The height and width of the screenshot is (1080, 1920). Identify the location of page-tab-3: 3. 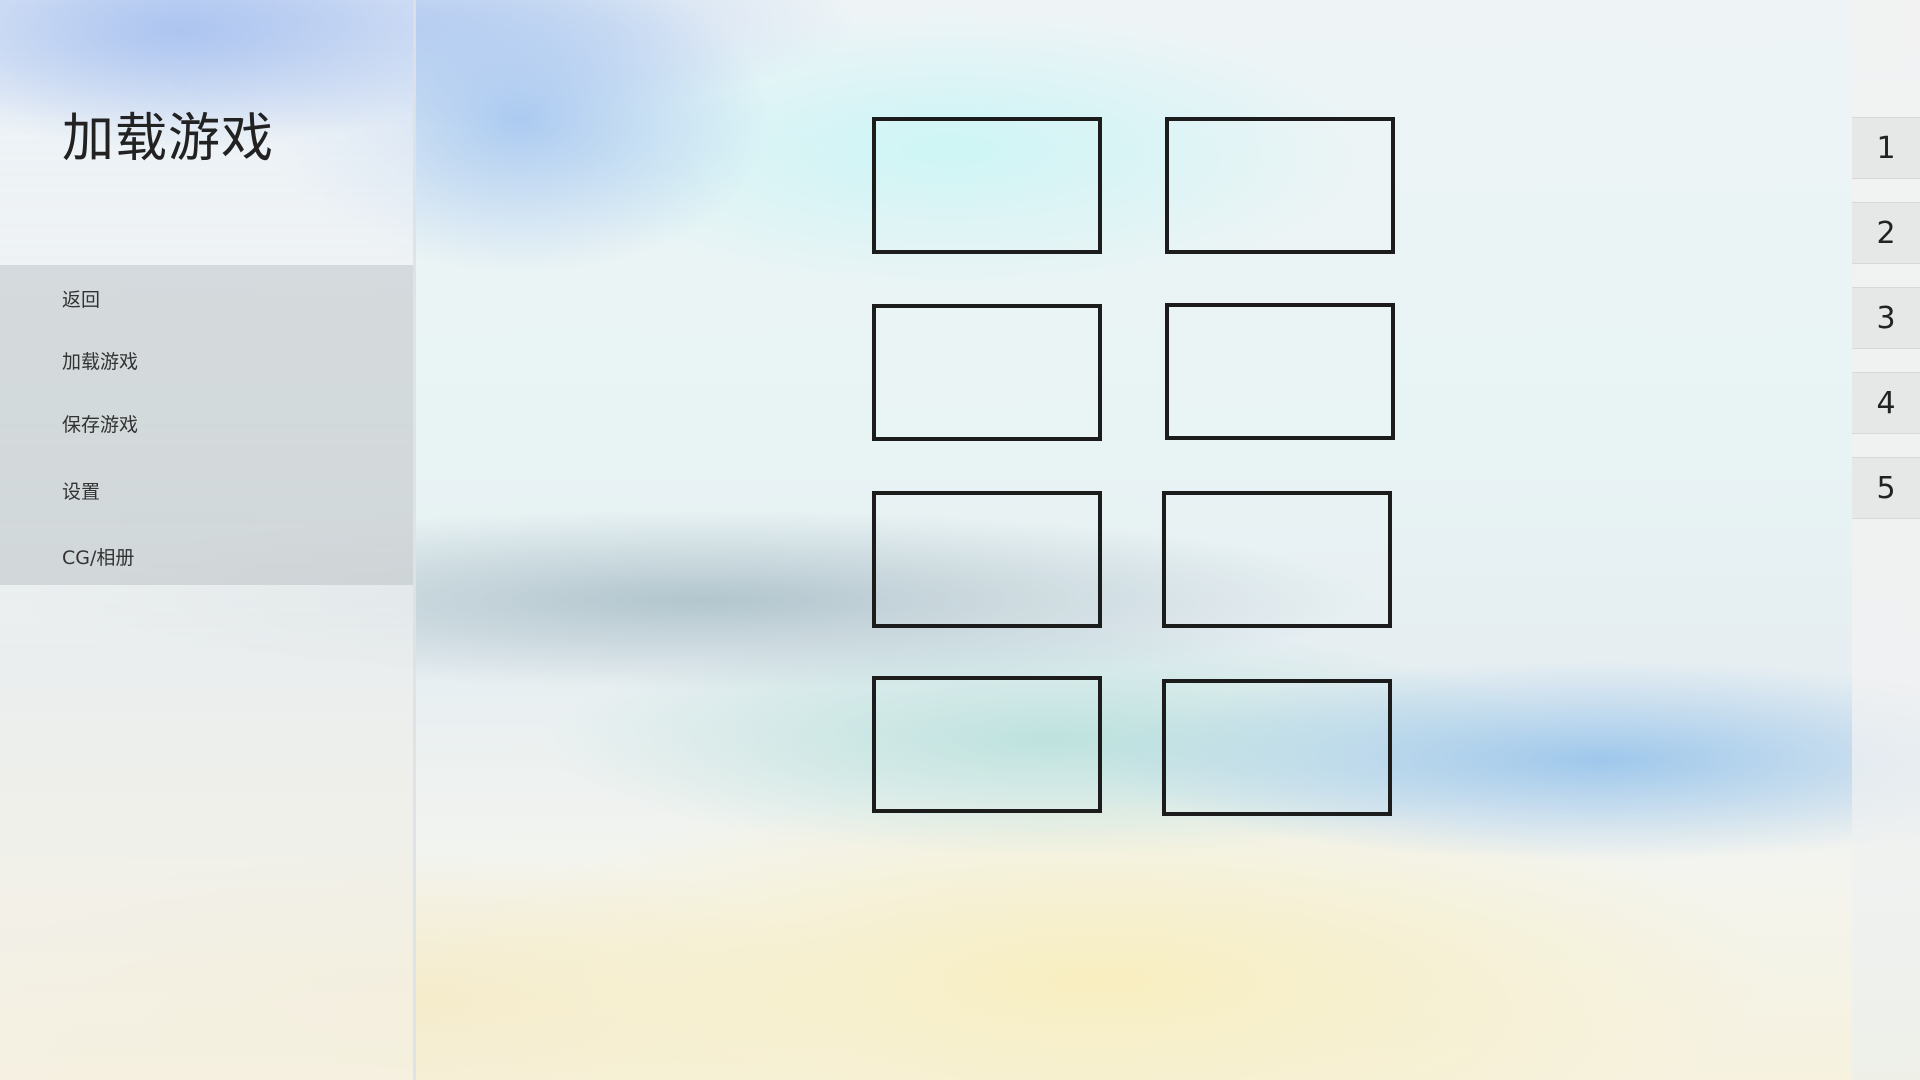
(1886, 318).